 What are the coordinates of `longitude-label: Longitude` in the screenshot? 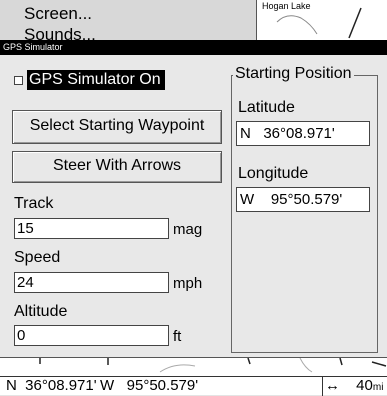 It's located at (273, 173).